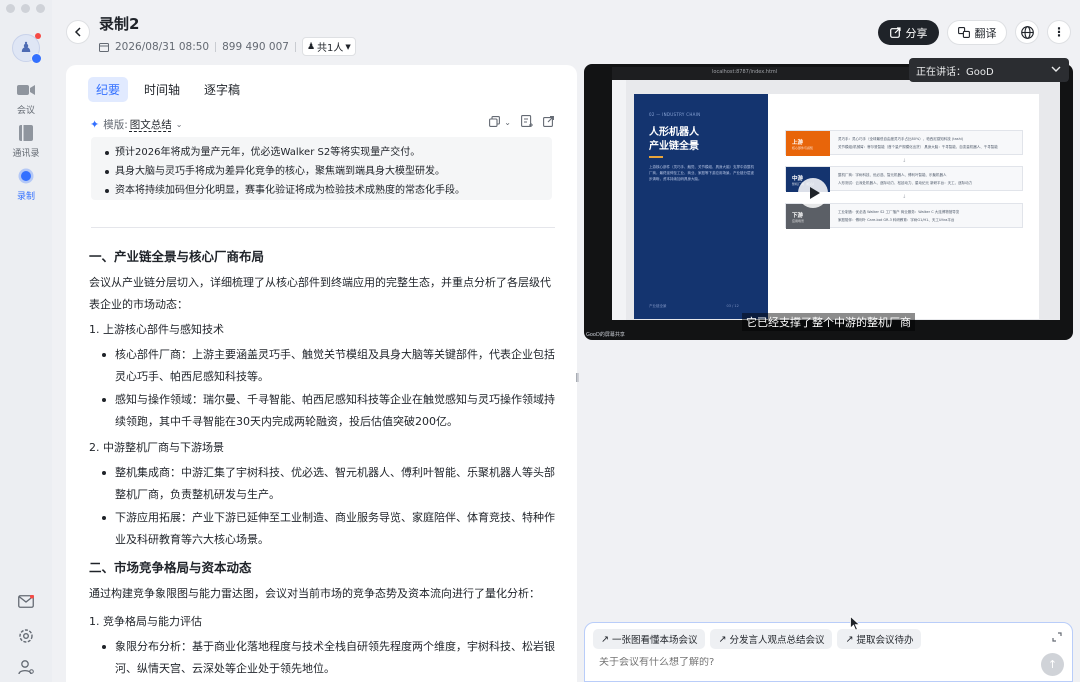  Describe the element at coordinates (104, 47) in the screenshot. I see `calendar-icon` at that location.